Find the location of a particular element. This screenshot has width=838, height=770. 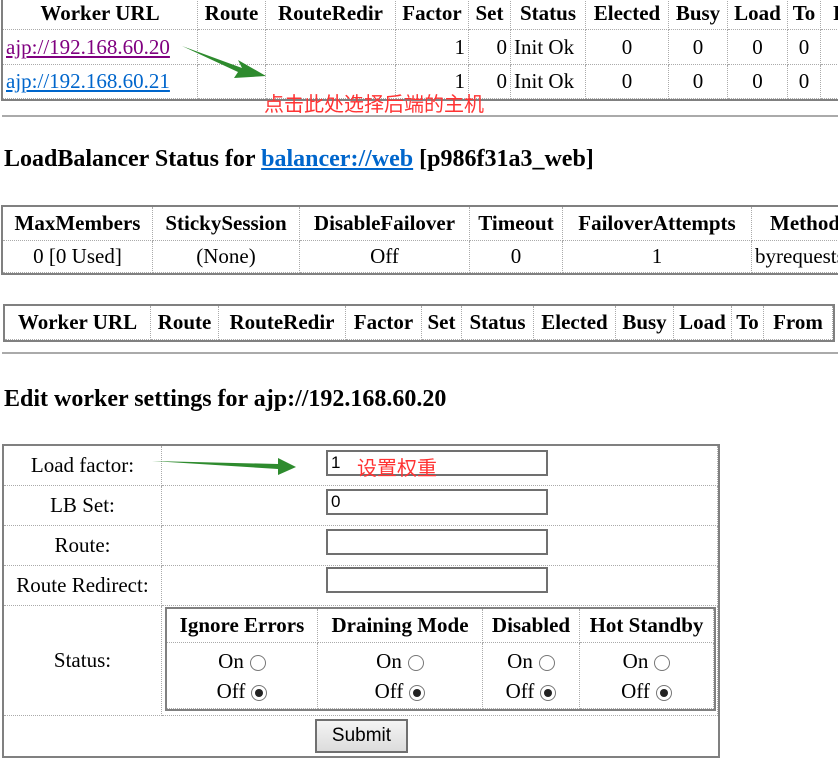

route-redirect-input is located at coordinates (437, 580).